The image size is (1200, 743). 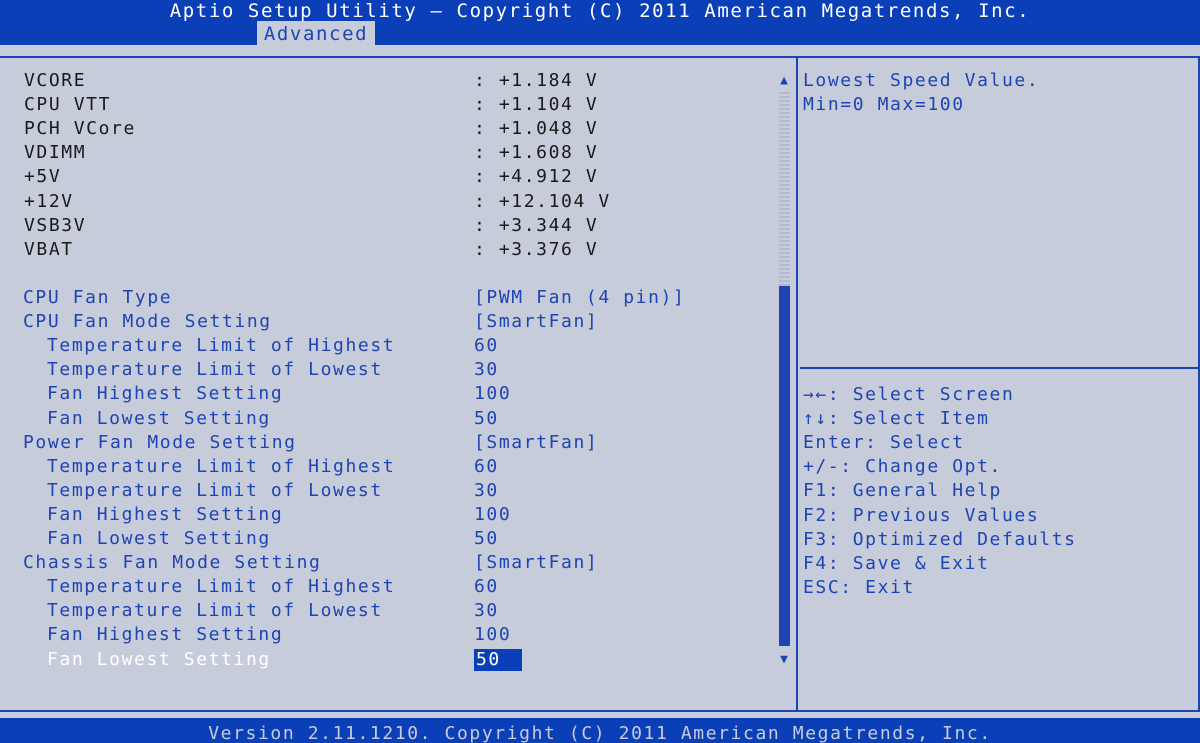 I want to click on voltage-label: VBAT, so click(x=49, y=249).